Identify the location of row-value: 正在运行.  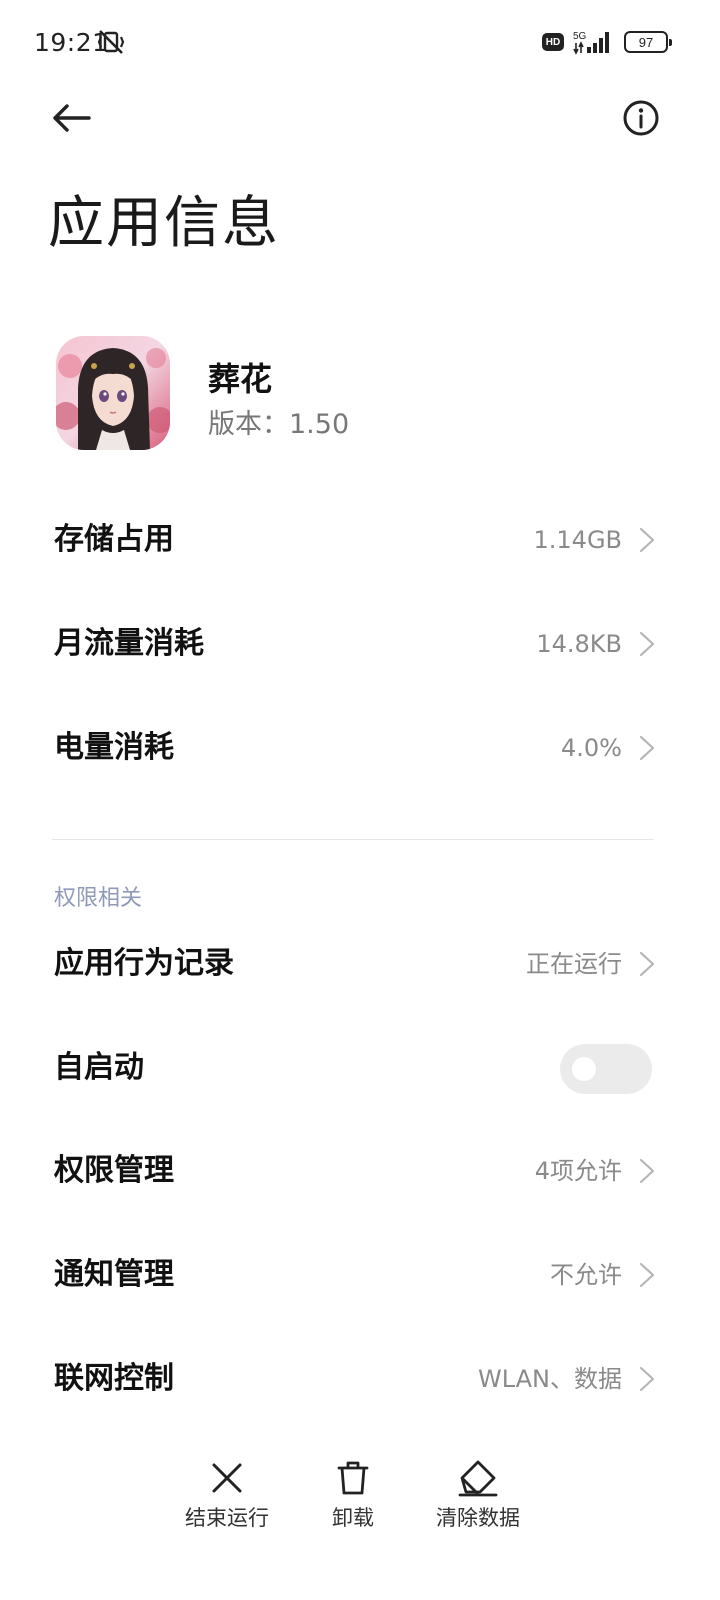
(574, 964).